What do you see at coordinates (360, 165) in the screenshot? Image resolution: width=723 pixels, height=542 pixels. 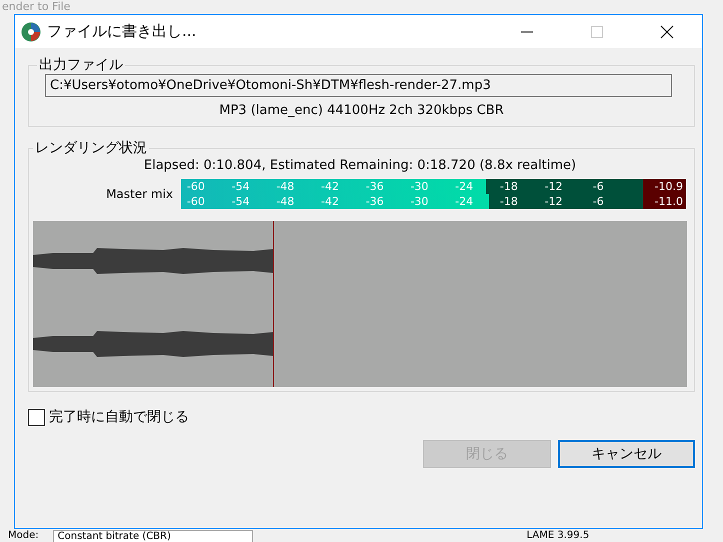 I see `status-text: Elapsed: 0:10.804, Estimated Remaining: 0:18.720 (8.8x realtime)` at bounding box center [360, 165].